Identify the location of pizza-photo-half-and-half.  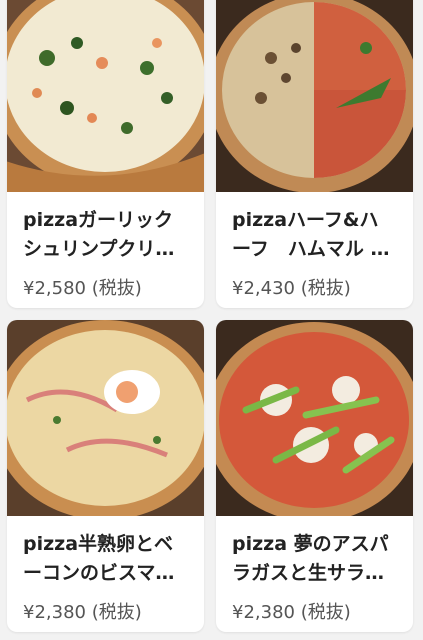
(314, 96).